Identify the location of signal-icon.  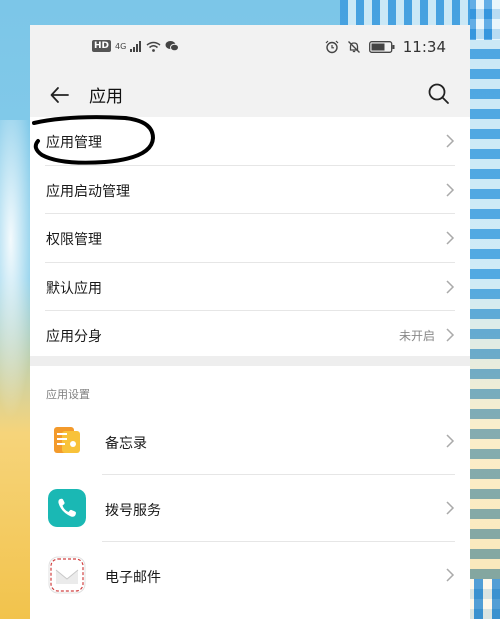
(136, 46).